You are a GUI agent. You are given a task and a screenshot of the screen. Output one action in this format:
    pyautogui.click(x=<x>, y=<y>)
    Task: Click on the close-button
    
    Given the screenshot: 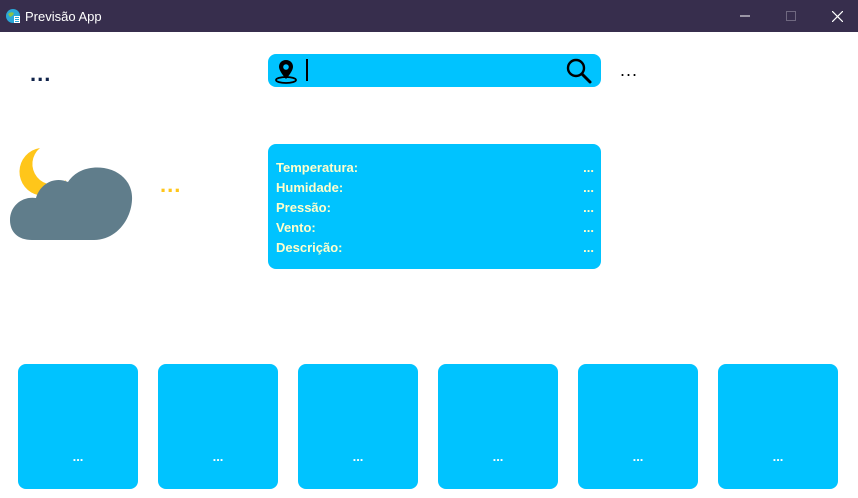 What is the action you would take?
    pyautogui.click(x=836, y=16)
    